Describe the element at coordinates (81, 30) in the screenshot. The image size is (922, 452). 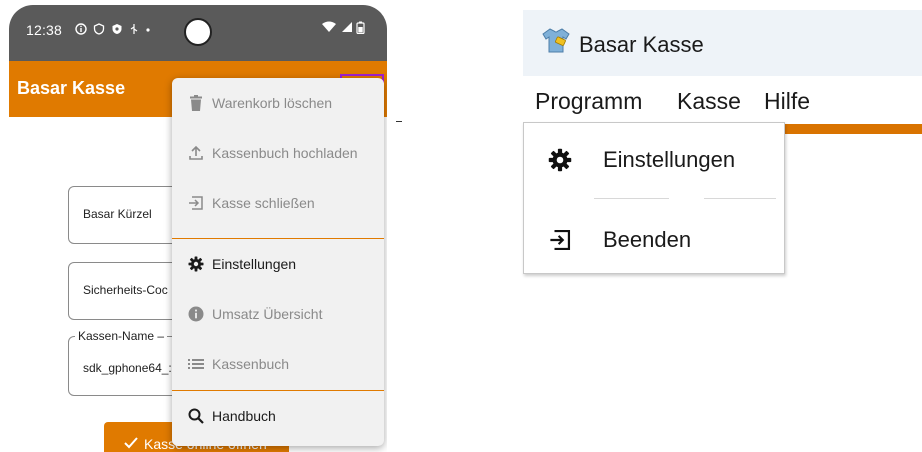
I see `info-circle-icon` at that location.